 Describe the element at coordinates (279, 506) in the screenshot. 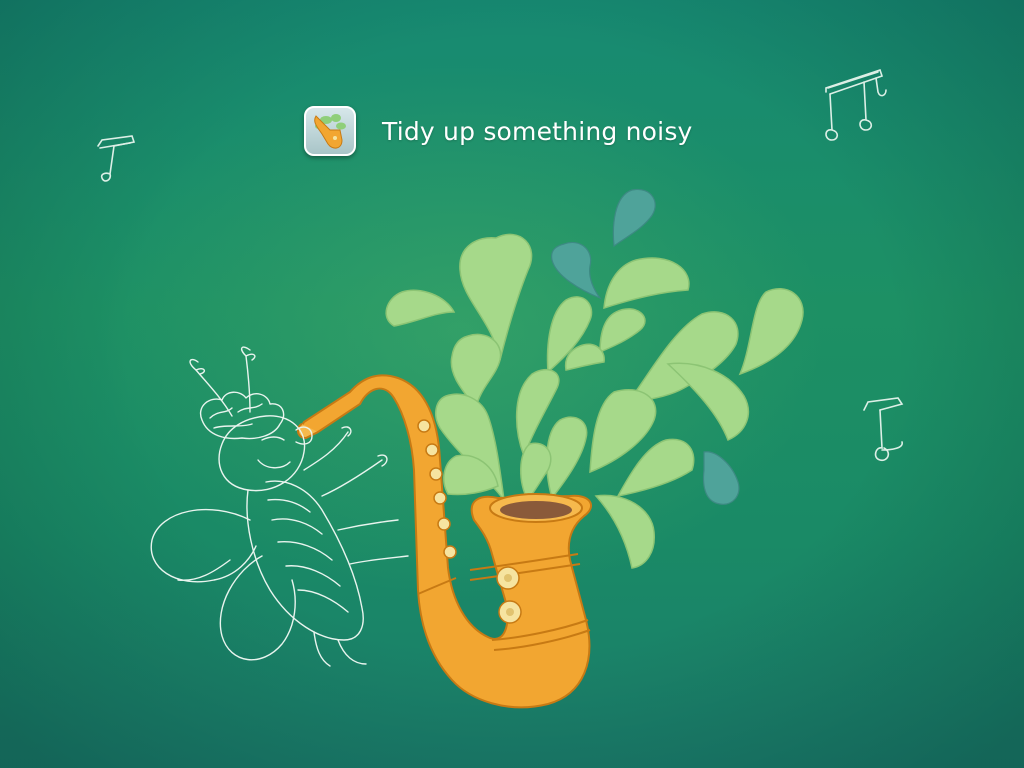

I see `sketched-bee` at that location.